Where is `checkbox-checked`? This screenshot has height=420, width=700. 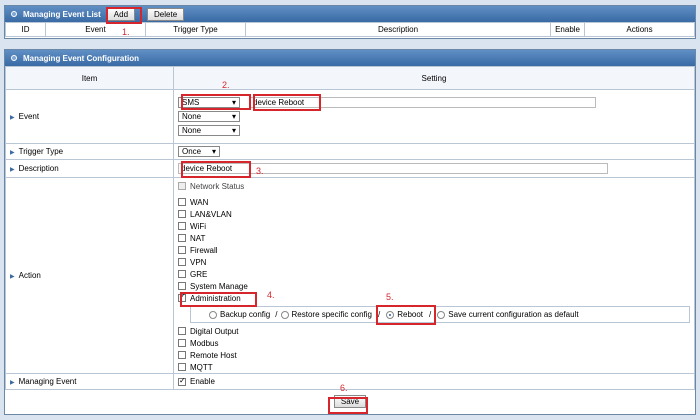
checkbox-checked is located at coordinates (182, 297).